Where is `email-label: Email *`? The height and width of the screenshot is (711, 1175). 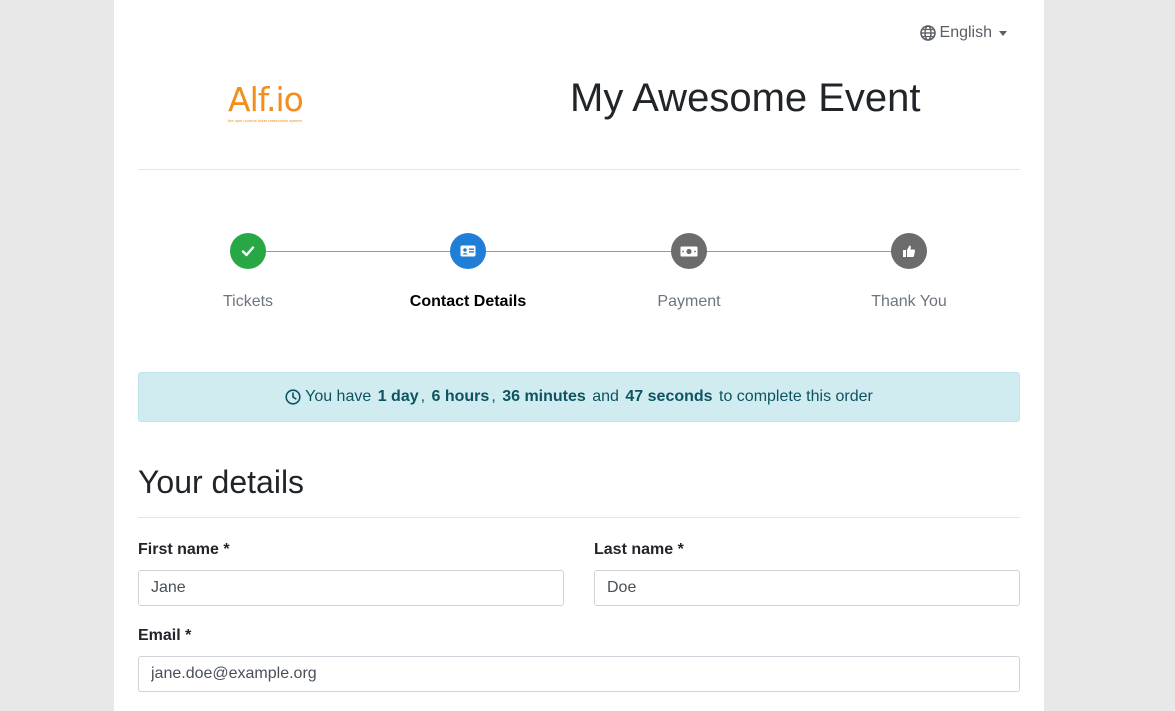 email-label: Email * is located at coordinates (165, 635).